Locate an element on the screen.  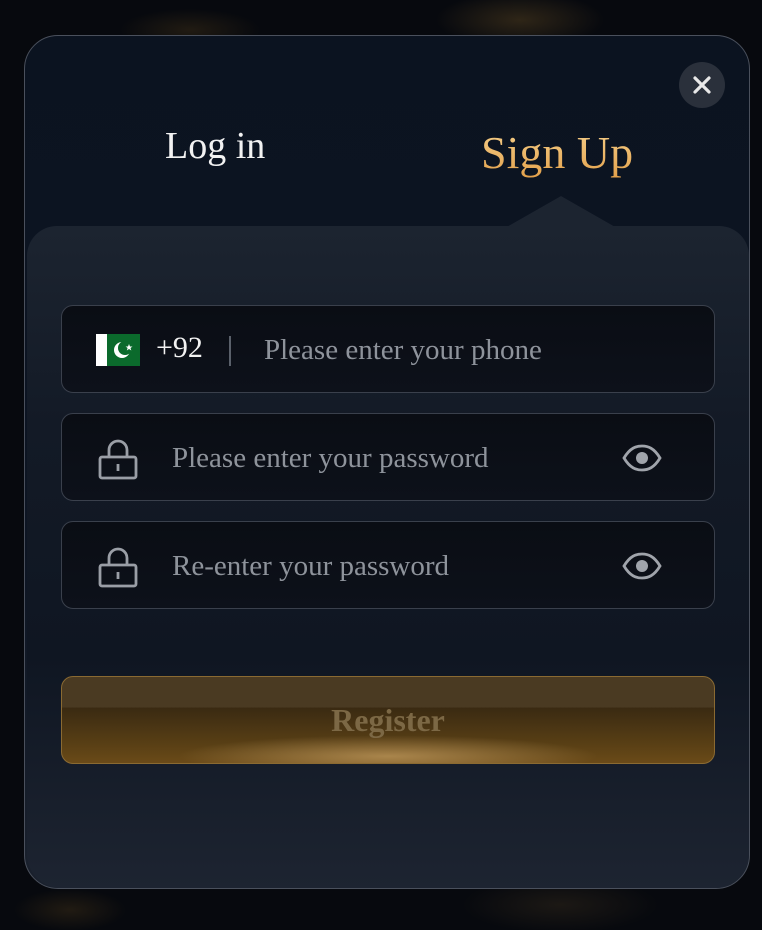
divider is located at coordinates (230, 351).